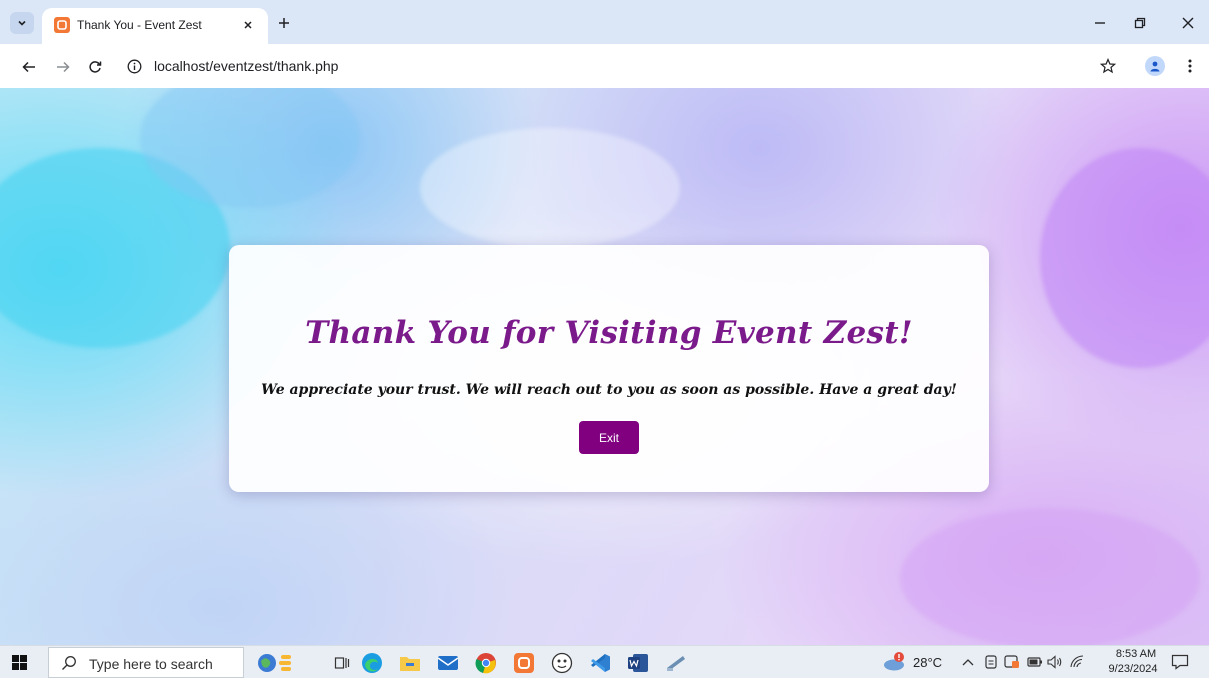 This screenshot has height=678, width=1209. Describe the element at coordinates (1108, 66) in the screenshot. I see `bookmark-star-icon` at that location.